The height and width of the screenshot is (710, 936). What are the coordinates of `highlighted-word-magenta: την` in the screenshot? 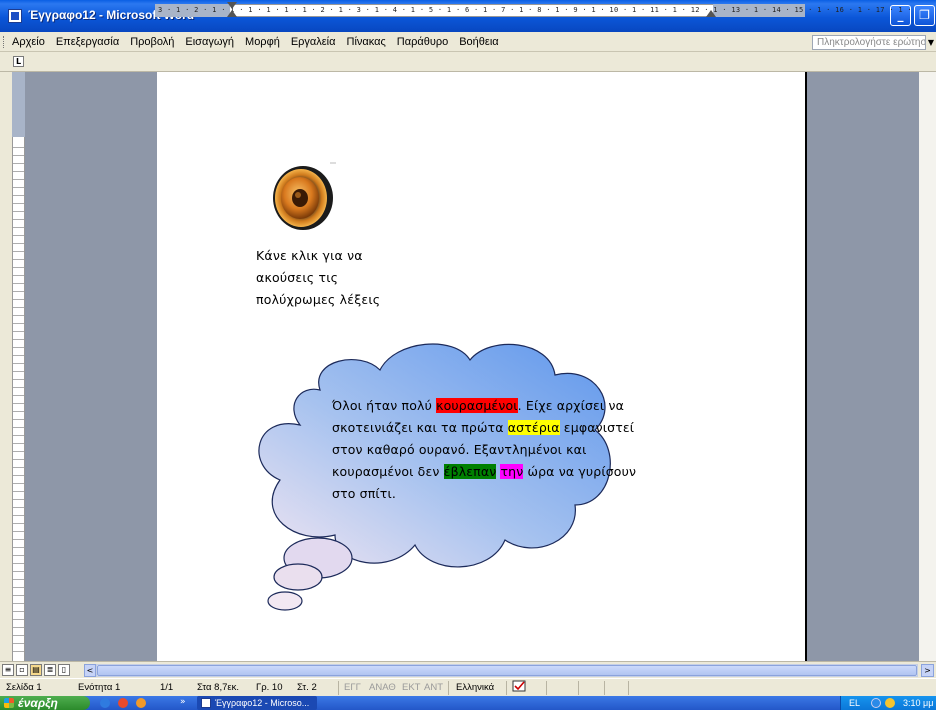 It's located at (512, 471).